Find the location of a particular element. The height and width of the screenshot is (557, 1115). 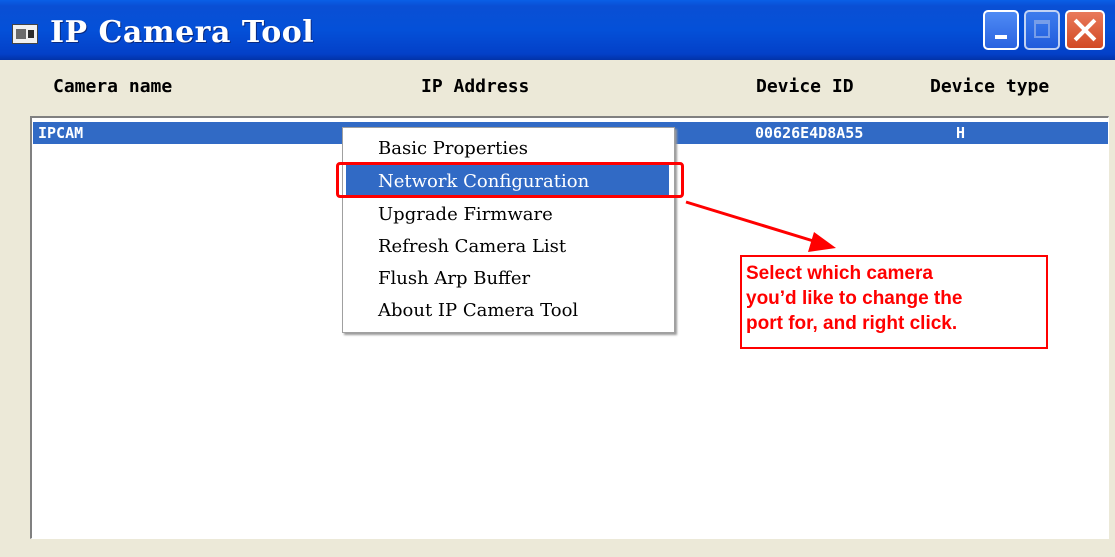

annotation-arrow-line is located at coordinates (753, 222).